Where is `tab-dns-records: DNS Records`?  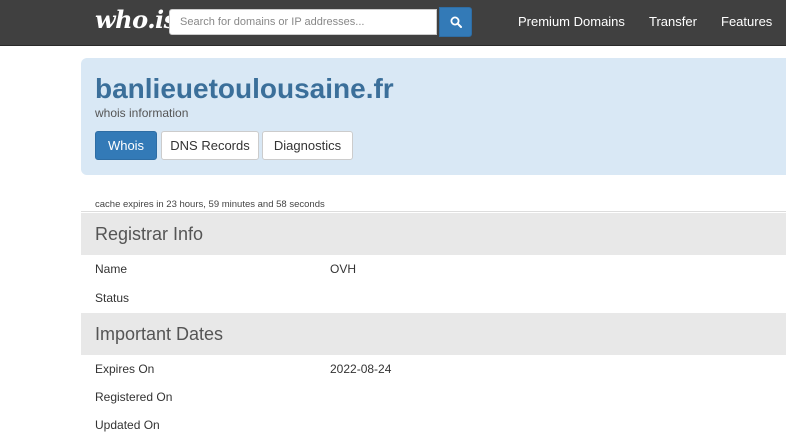 tab-dns-records: DNS Records is located at coordinates (210, 145).